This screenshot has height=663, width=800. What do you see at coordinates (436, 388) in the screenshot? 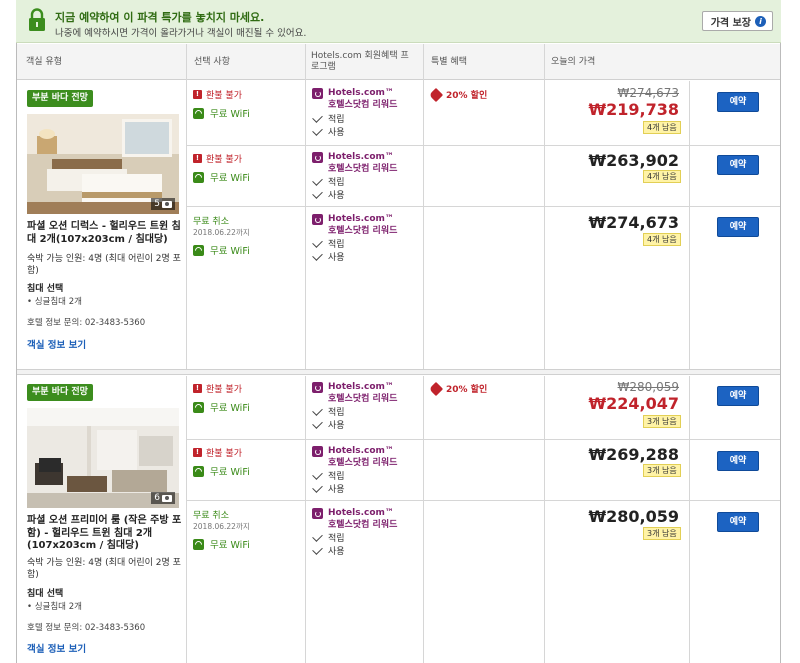
I see `tag-icon` at bounding box center [436, 388].